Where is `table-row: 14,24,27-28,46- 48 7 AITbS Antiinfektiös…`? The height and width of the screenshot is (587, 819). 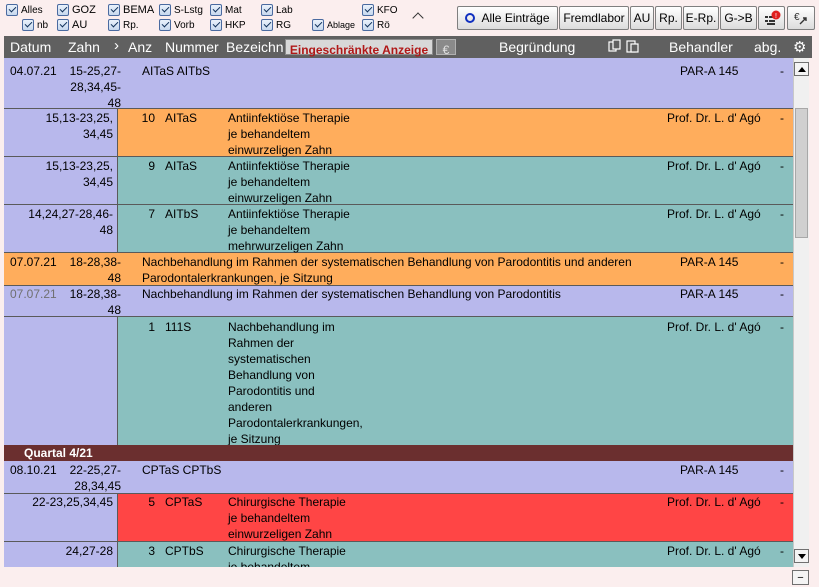 table-row: 14,24,27-28,46- 48 7 AITbS Antiinfektiös… is located at coordinates (398, 229).